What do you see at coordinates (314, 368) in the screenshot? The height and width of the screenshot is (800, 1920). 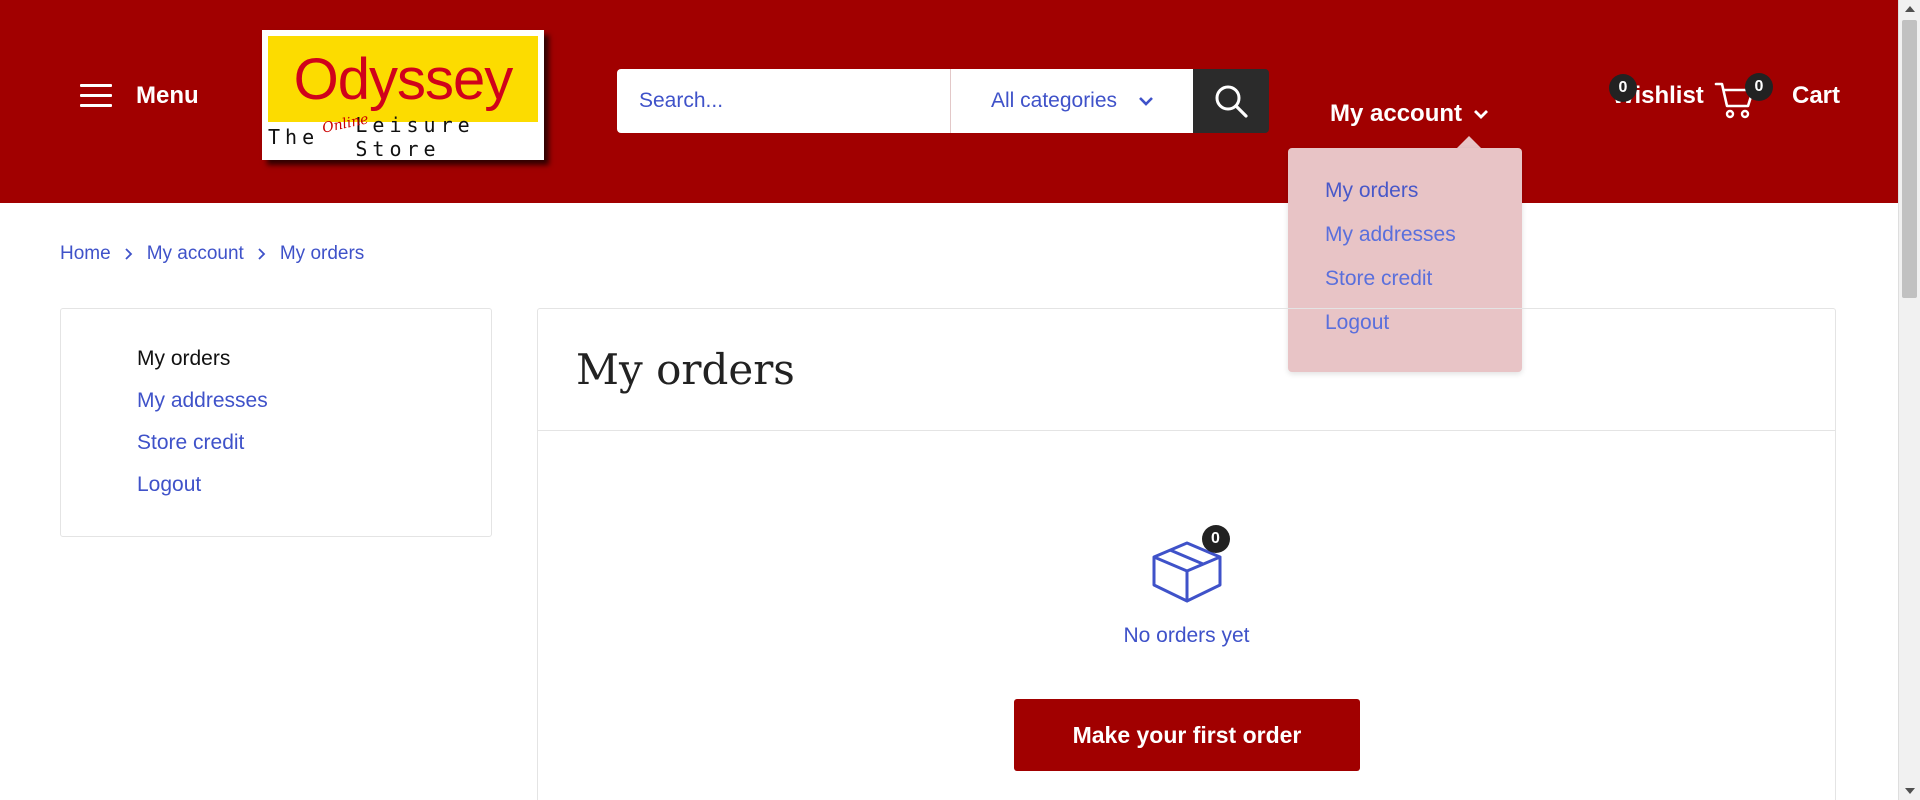 I see `sidebar-item-my-orders: My orders` at bounding box center [314, 368].